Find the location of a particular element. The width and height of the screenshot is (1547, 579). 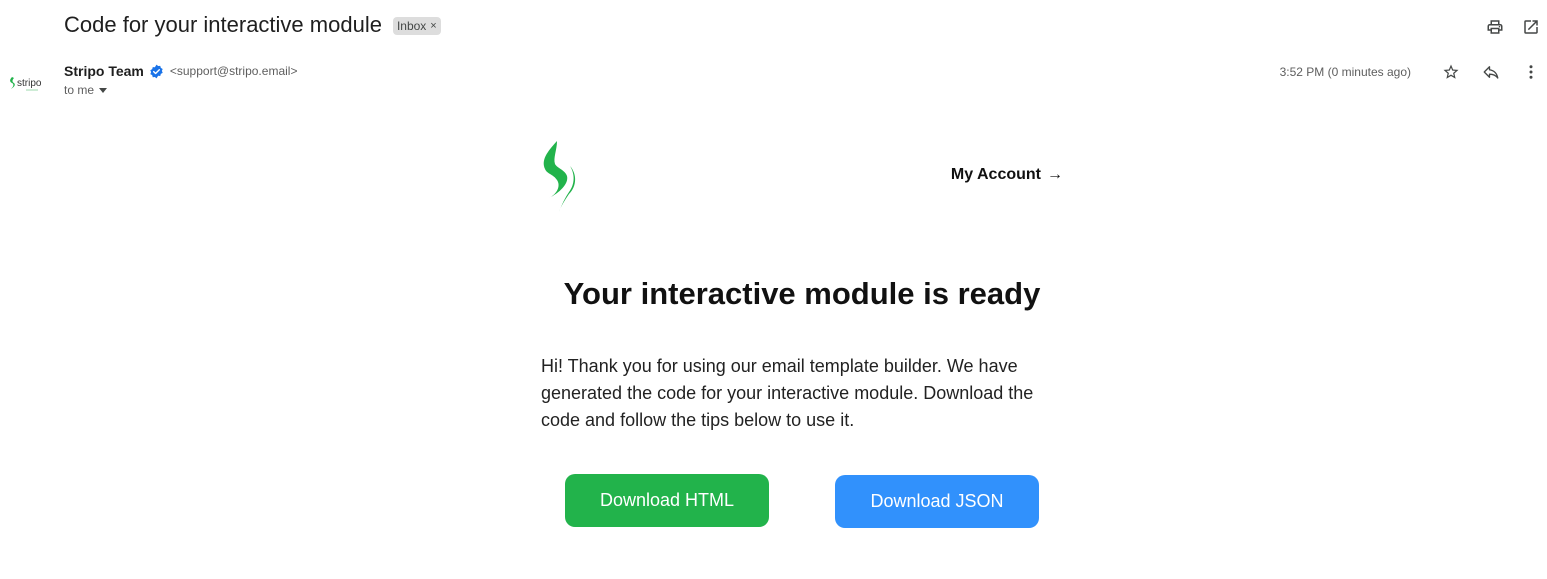

print-icon is located at coordinates (1495, 27).